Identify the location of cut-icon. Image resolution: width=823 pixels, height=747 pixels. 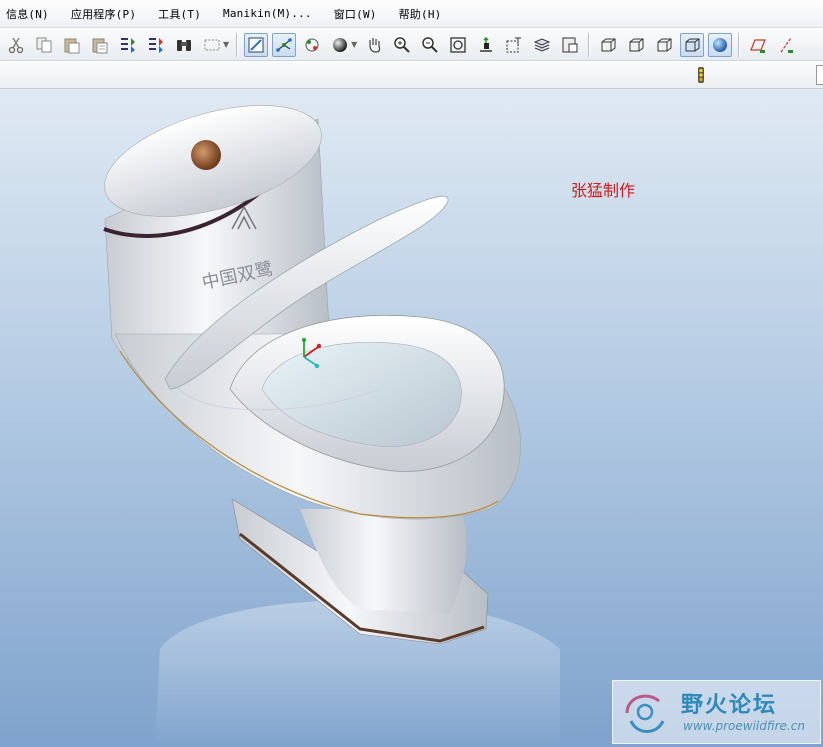
(16, 45).